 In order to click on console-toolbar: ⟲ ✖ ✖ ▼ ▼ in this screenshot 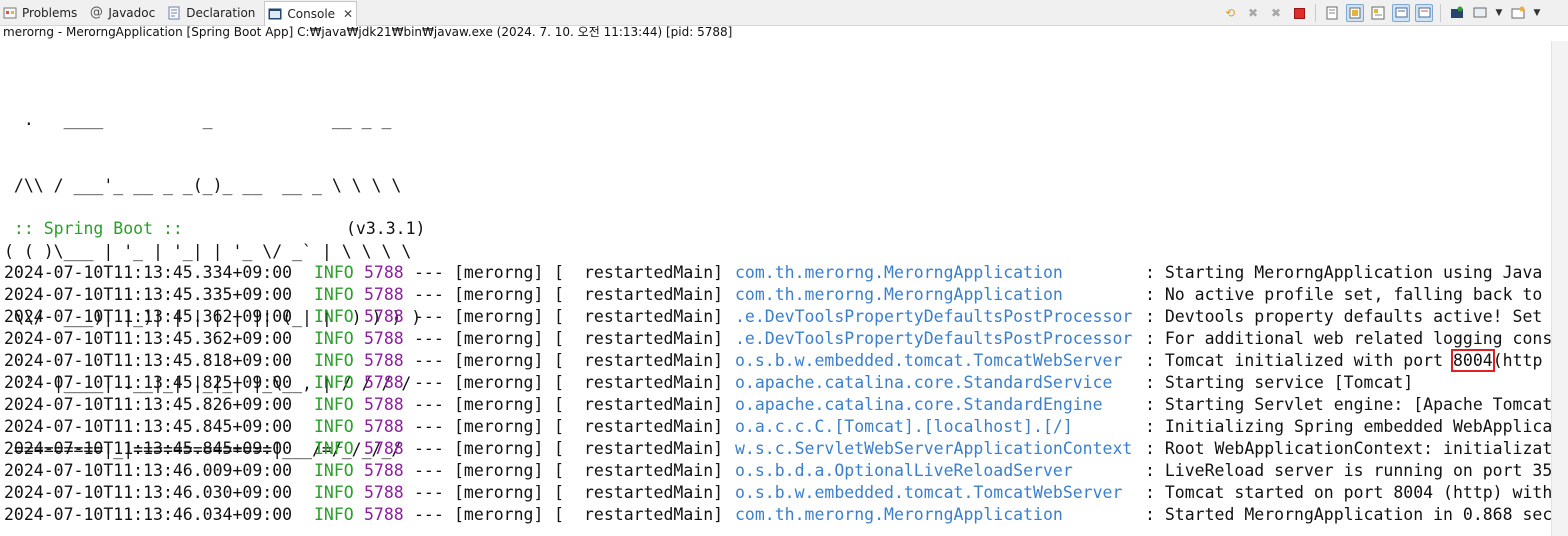, I will do `click(1381, 13)`.